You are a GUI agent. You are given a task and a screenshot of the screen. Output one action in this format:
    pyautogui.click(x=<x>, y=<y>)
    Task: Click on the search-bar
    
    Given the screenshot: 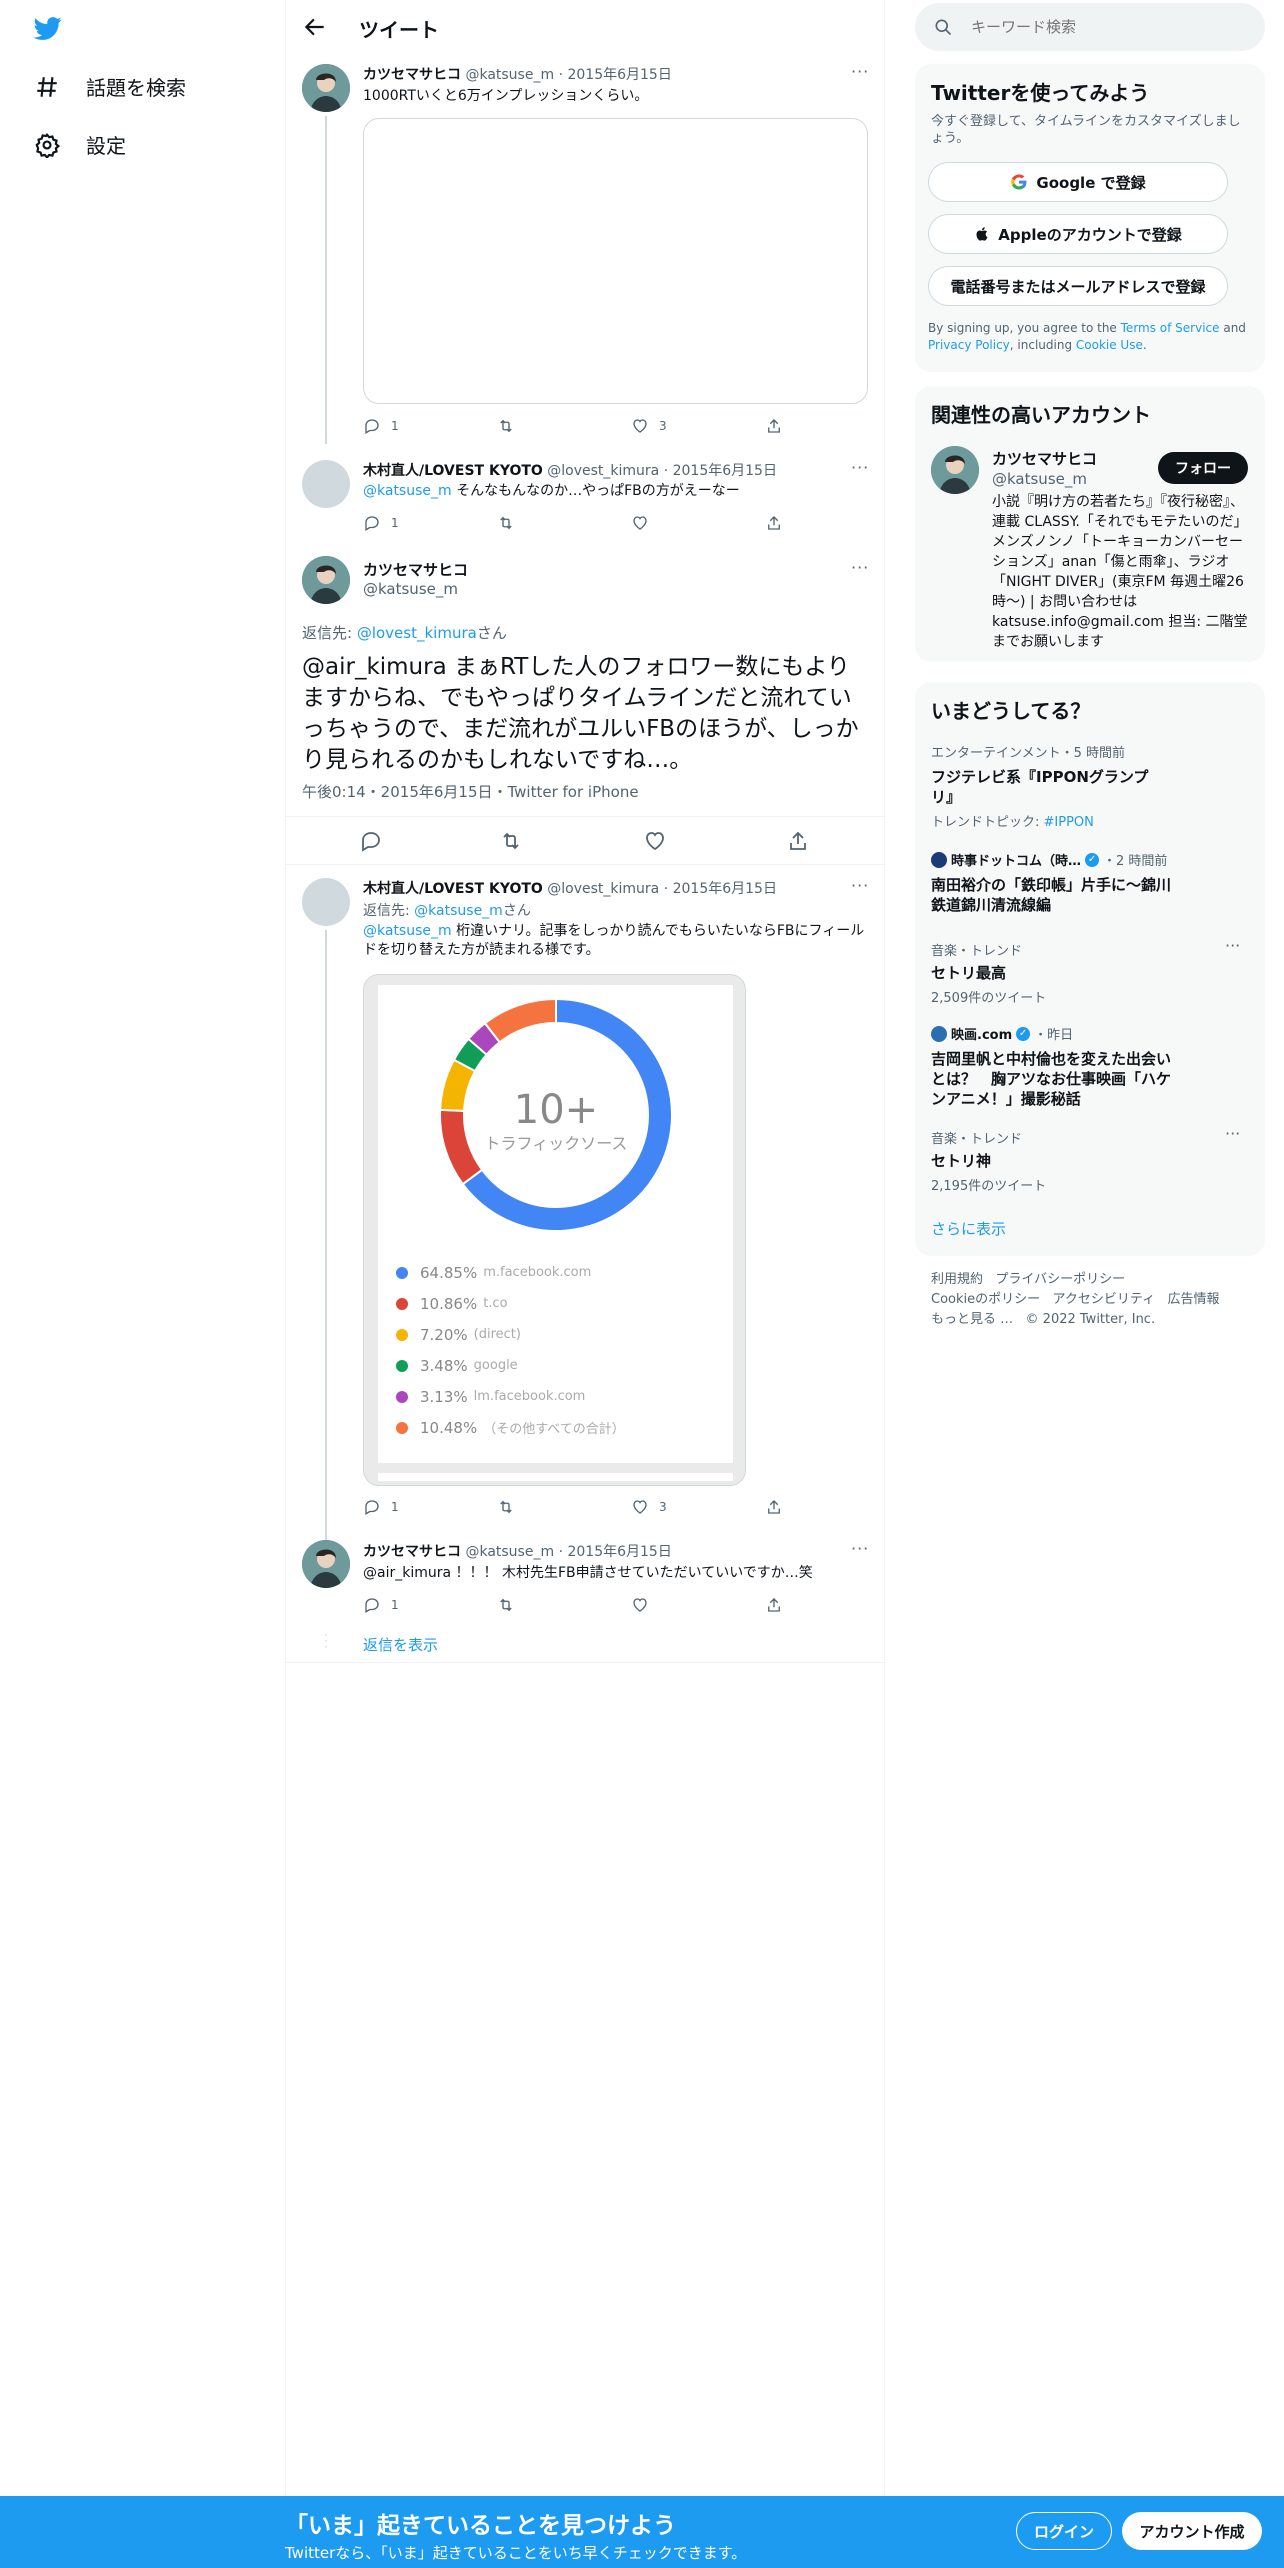 What is the action you would take?
    pyautogui.click(x=1090, y=27)
    